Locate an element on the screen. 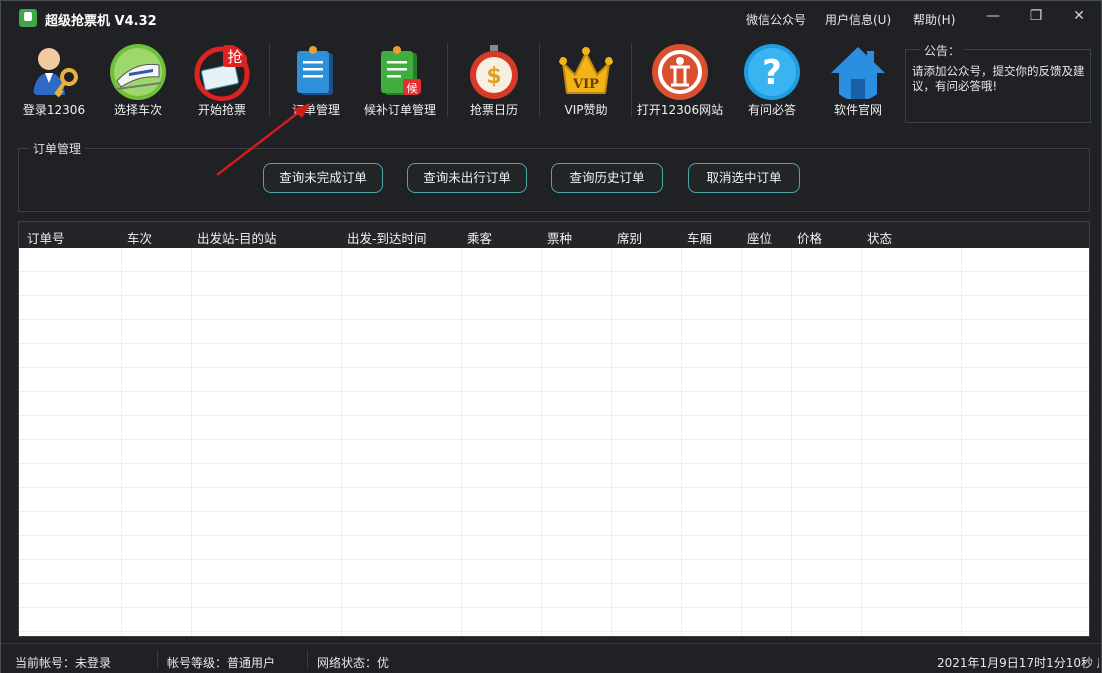  column-times: 出发-到达时间 is located at coordinates (387, 237).